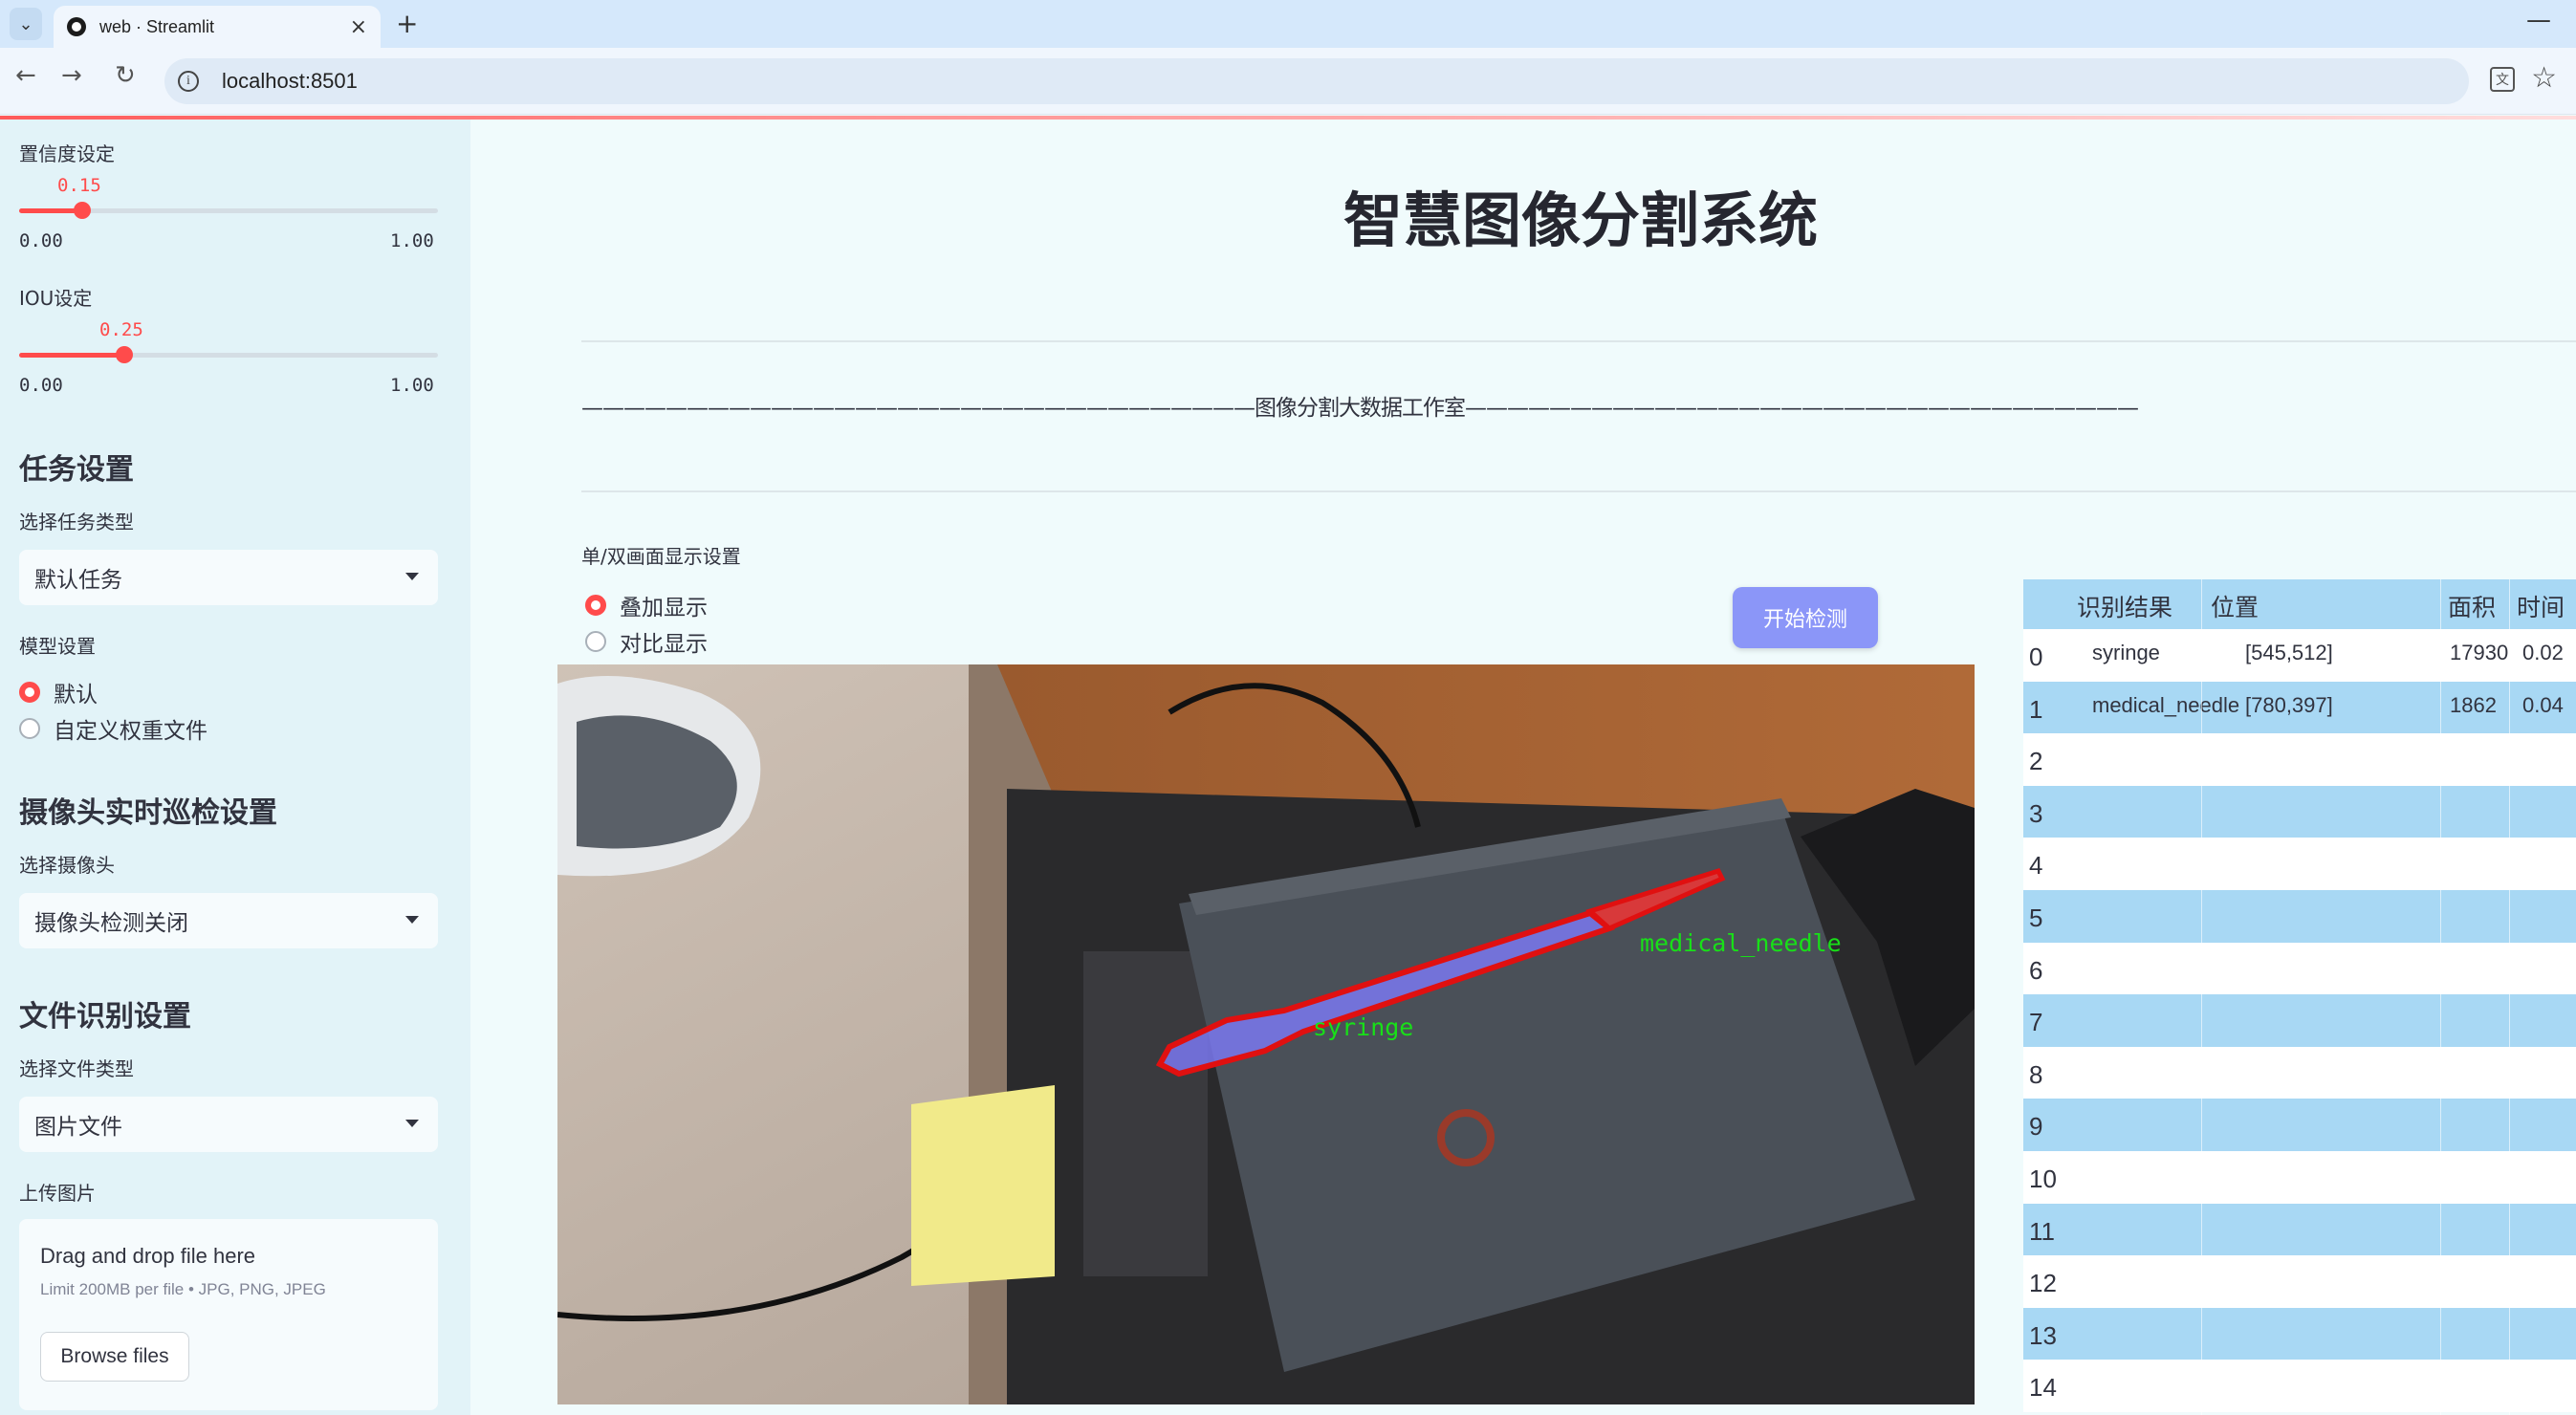  Describe the element at coordinates (67, 865) in the screenshot. I see `camera-label: 选择摄像头` at that location.